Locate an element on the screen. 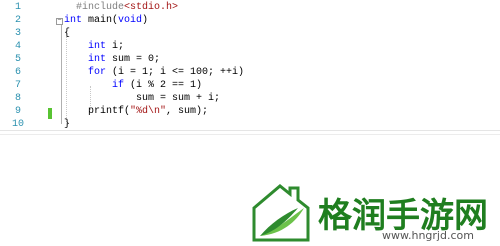  code-token: if is located at coordinates (118, 85).